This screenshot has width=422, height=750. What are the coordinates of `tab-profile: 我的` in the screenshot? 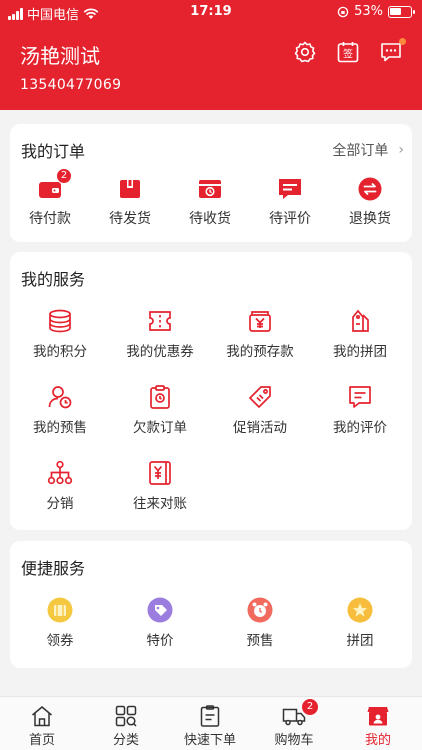 It's located at (378, 726).